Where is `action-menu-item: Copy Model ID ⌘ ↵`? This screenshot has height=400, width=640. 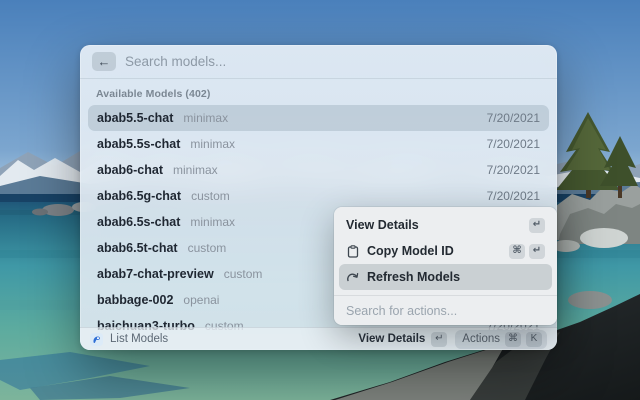
action-menu-item: Copy Model ID ⌘ ↵ is located at coordinates (445, 251).